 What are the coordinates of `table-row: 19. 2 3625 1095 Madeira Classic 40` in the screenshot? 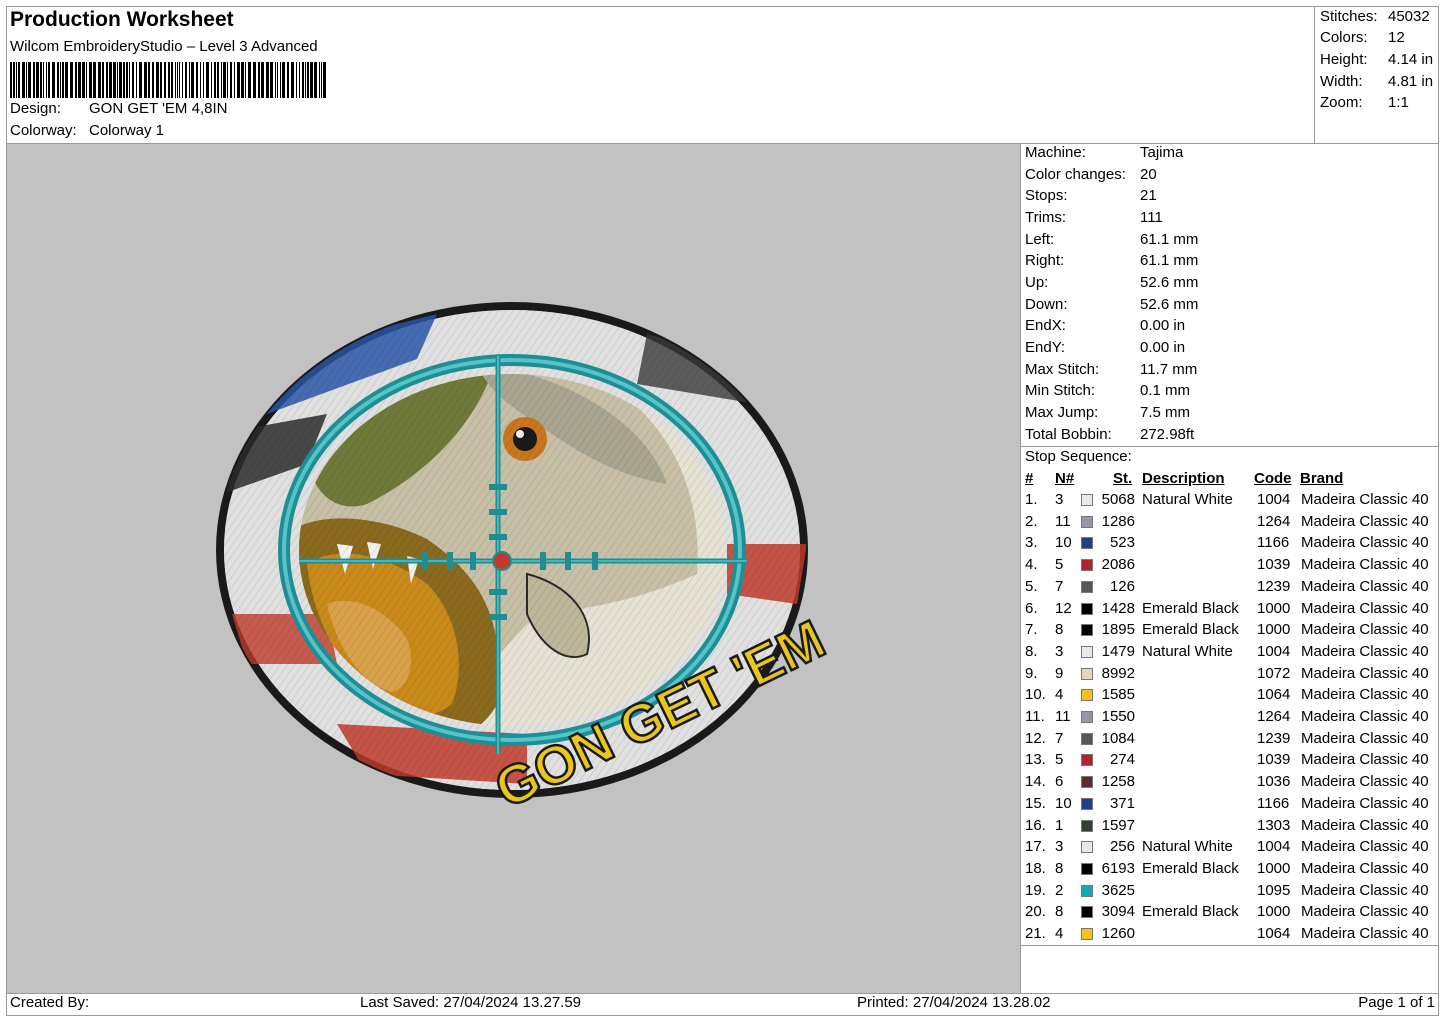 It's located at (1231, 892).